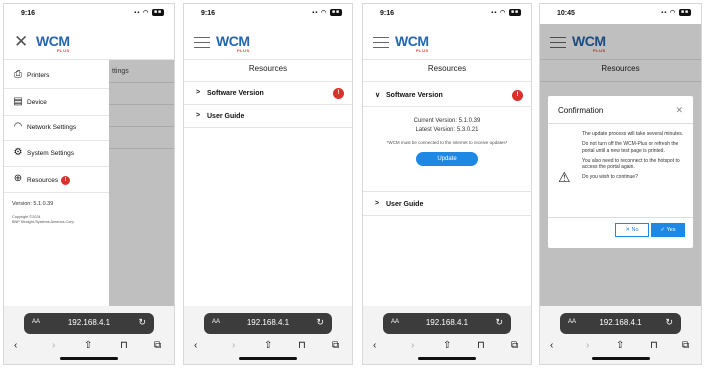  Describe the element at coordinates (233, 43) in the screenshot. I see `wcm-logo: WCM PLUS` at that location.